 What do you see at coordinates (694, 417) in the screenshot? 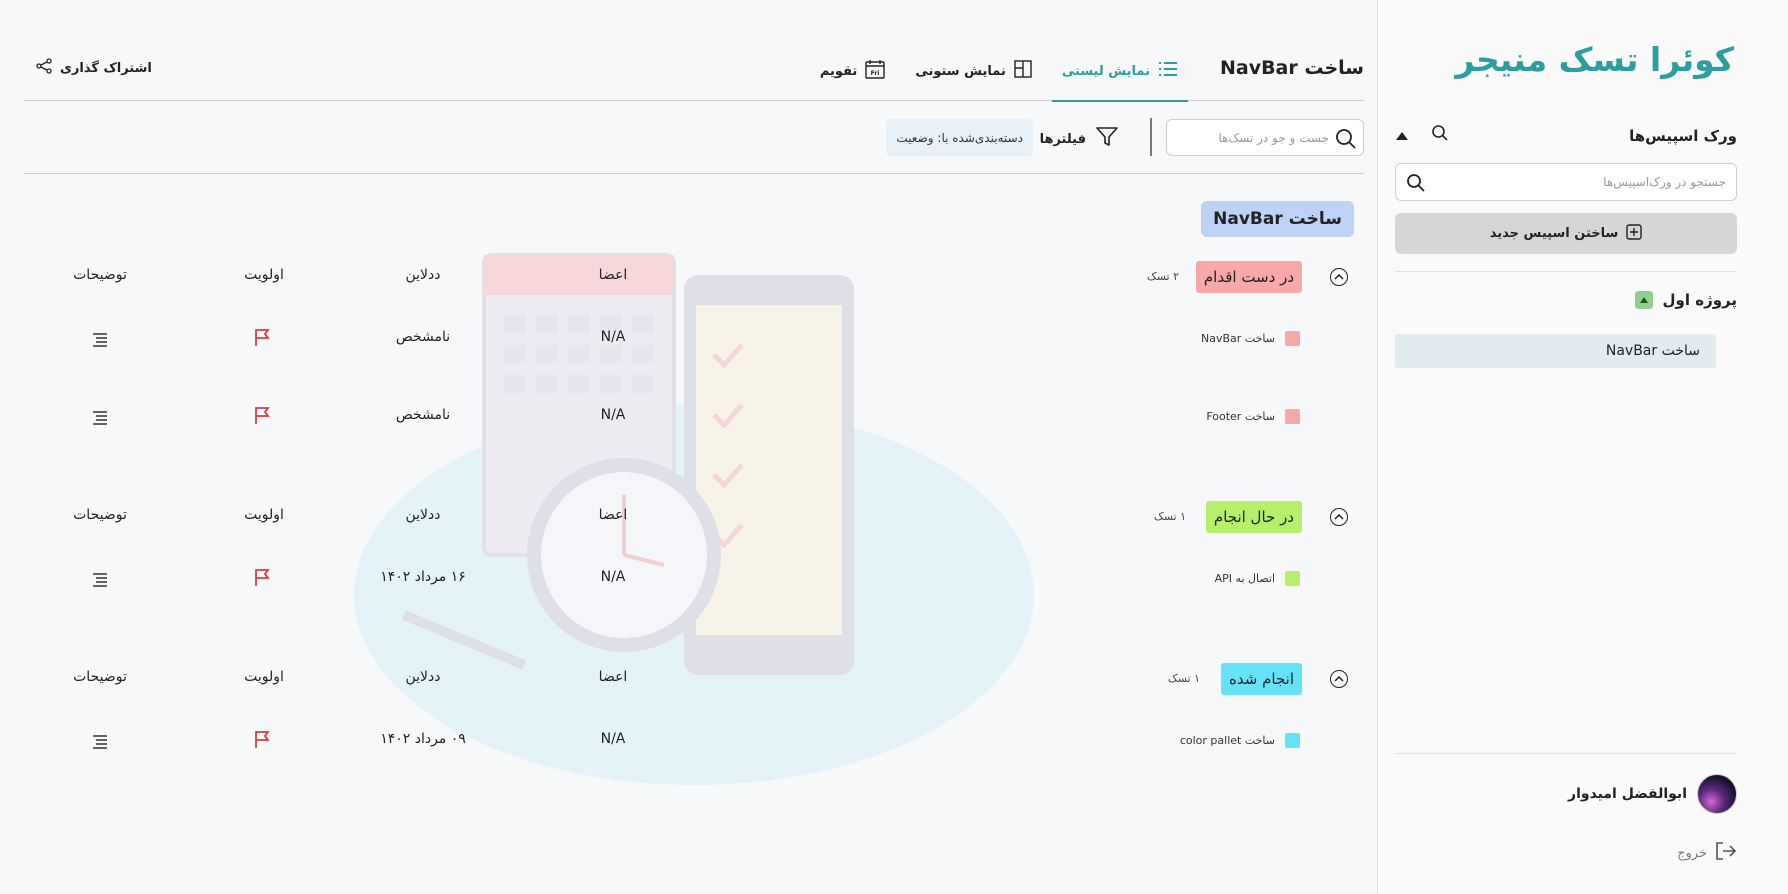
I see `table-row: ساخت Footer N/A نامشخص` at bounding box center [694, 417].